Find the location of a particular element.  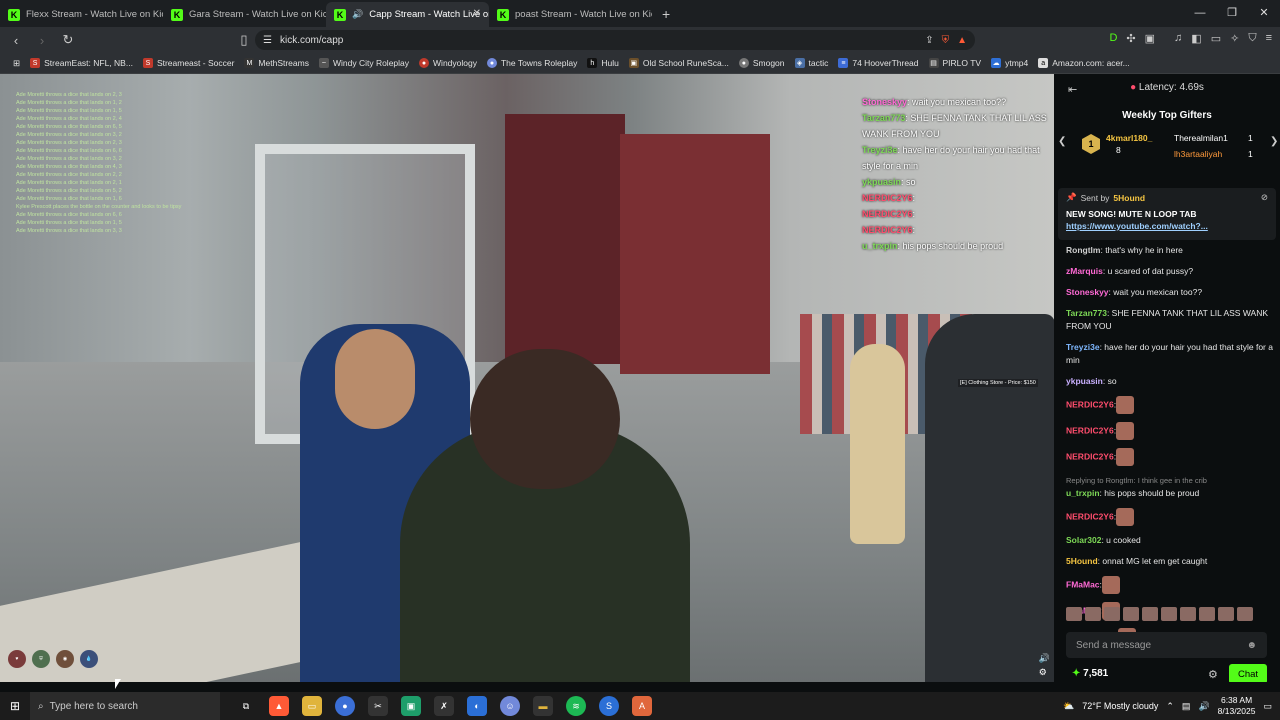

address-bar: ☰ kick.com/capp ⇪ ⛨ ▲ is located at coordinates (615, 40).